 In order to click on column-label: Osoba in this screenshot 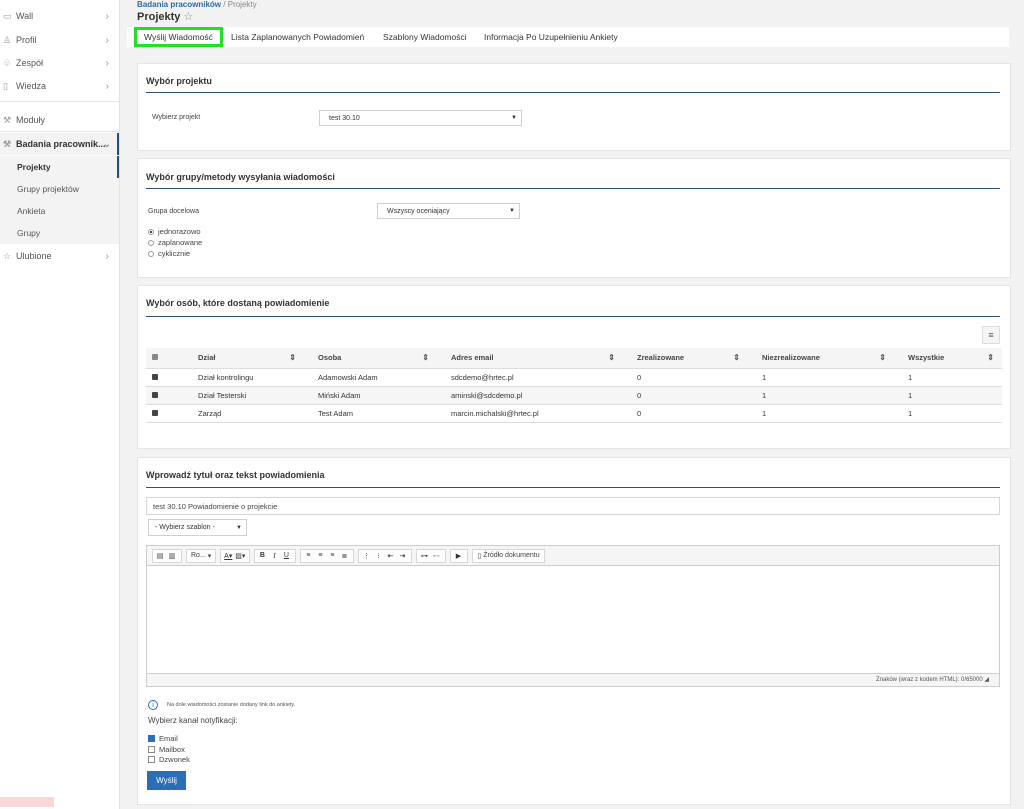, I will do `click(330, 358)`.